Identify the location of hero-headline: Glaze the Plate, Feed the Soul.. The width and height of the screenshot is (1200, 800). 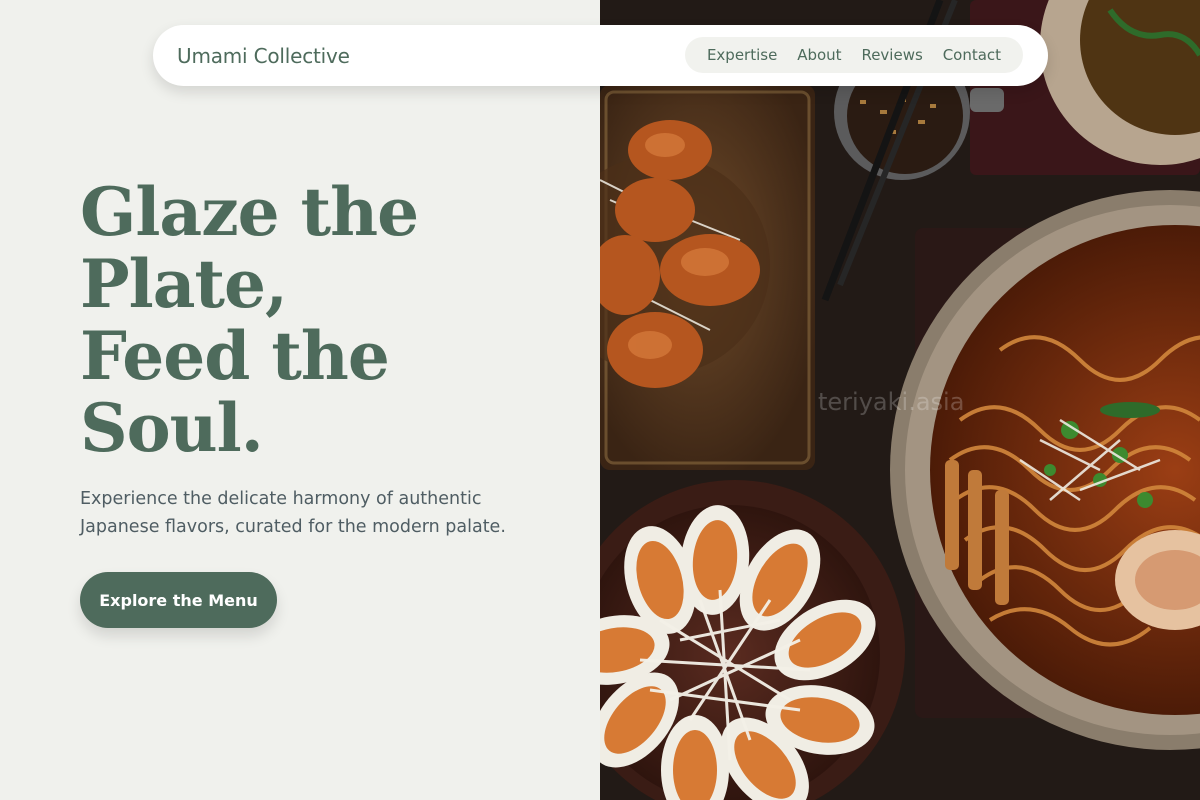
(300, 320).